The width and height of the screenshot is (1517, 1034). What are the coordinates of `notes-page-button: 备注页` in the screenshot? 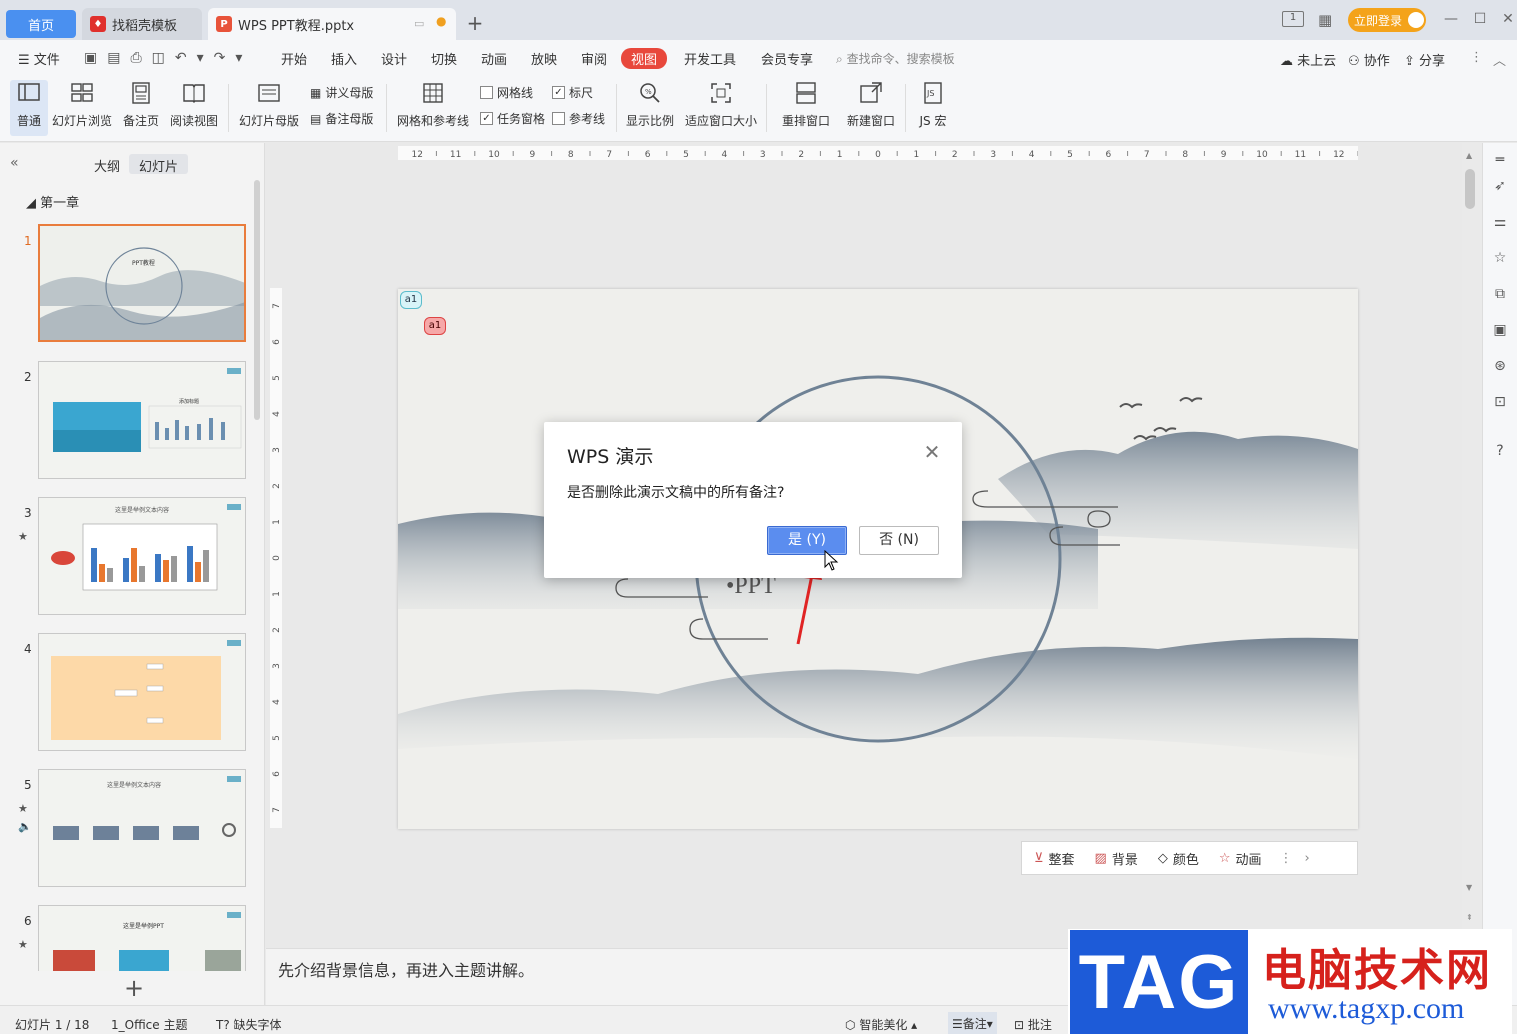 It's located at (141, 108).